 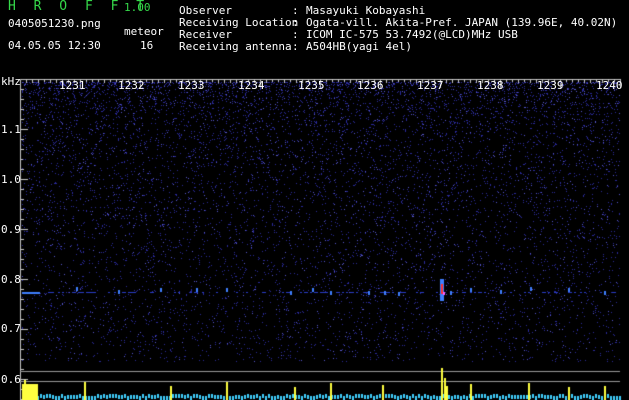 I want to click on freq-tick-label: 0.6, so click(x=11, y=379).